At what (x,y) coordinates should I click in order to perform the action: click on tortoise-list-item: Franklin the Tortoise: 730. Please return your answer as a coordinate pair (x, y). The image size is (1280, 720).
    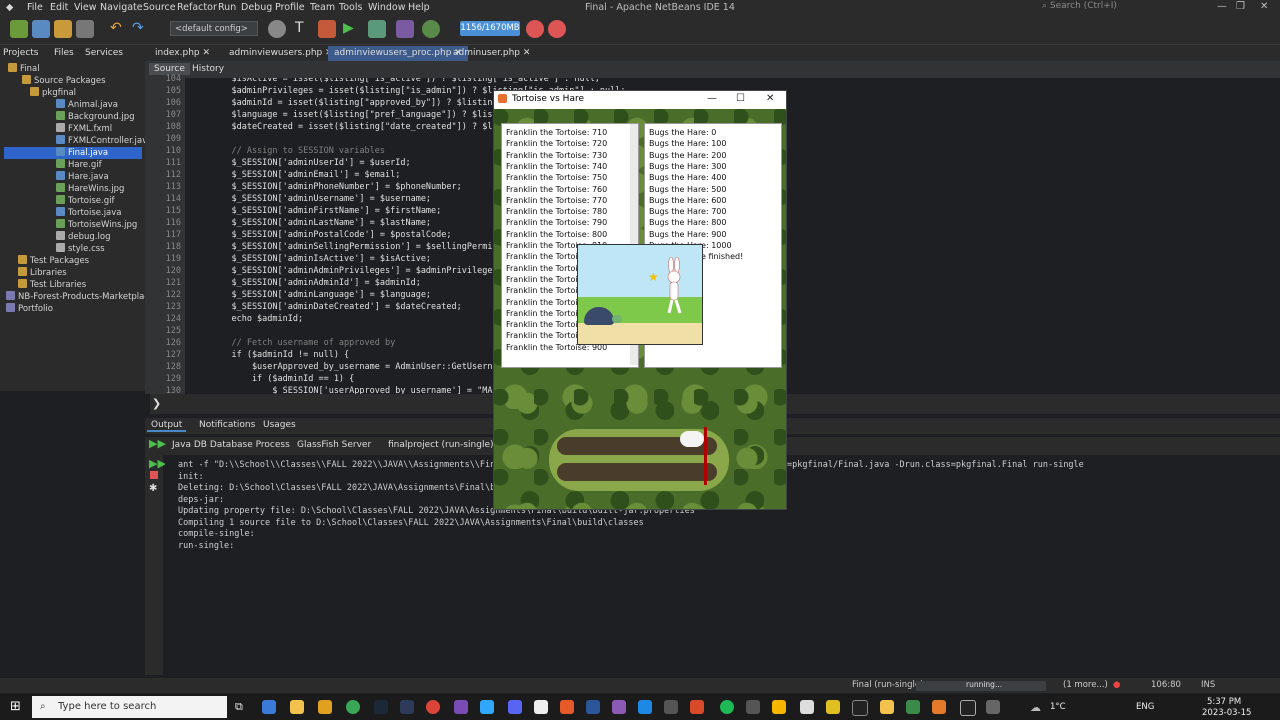
    Looking at the image, I should click on (556, 155).